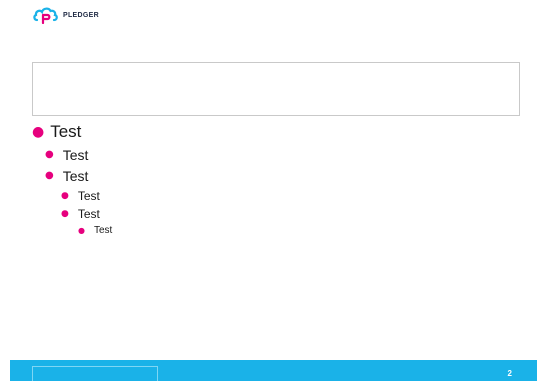  Describe the element at coordinates (273, 370) in the screenshot. I see `footer-bar: 2` at that location.